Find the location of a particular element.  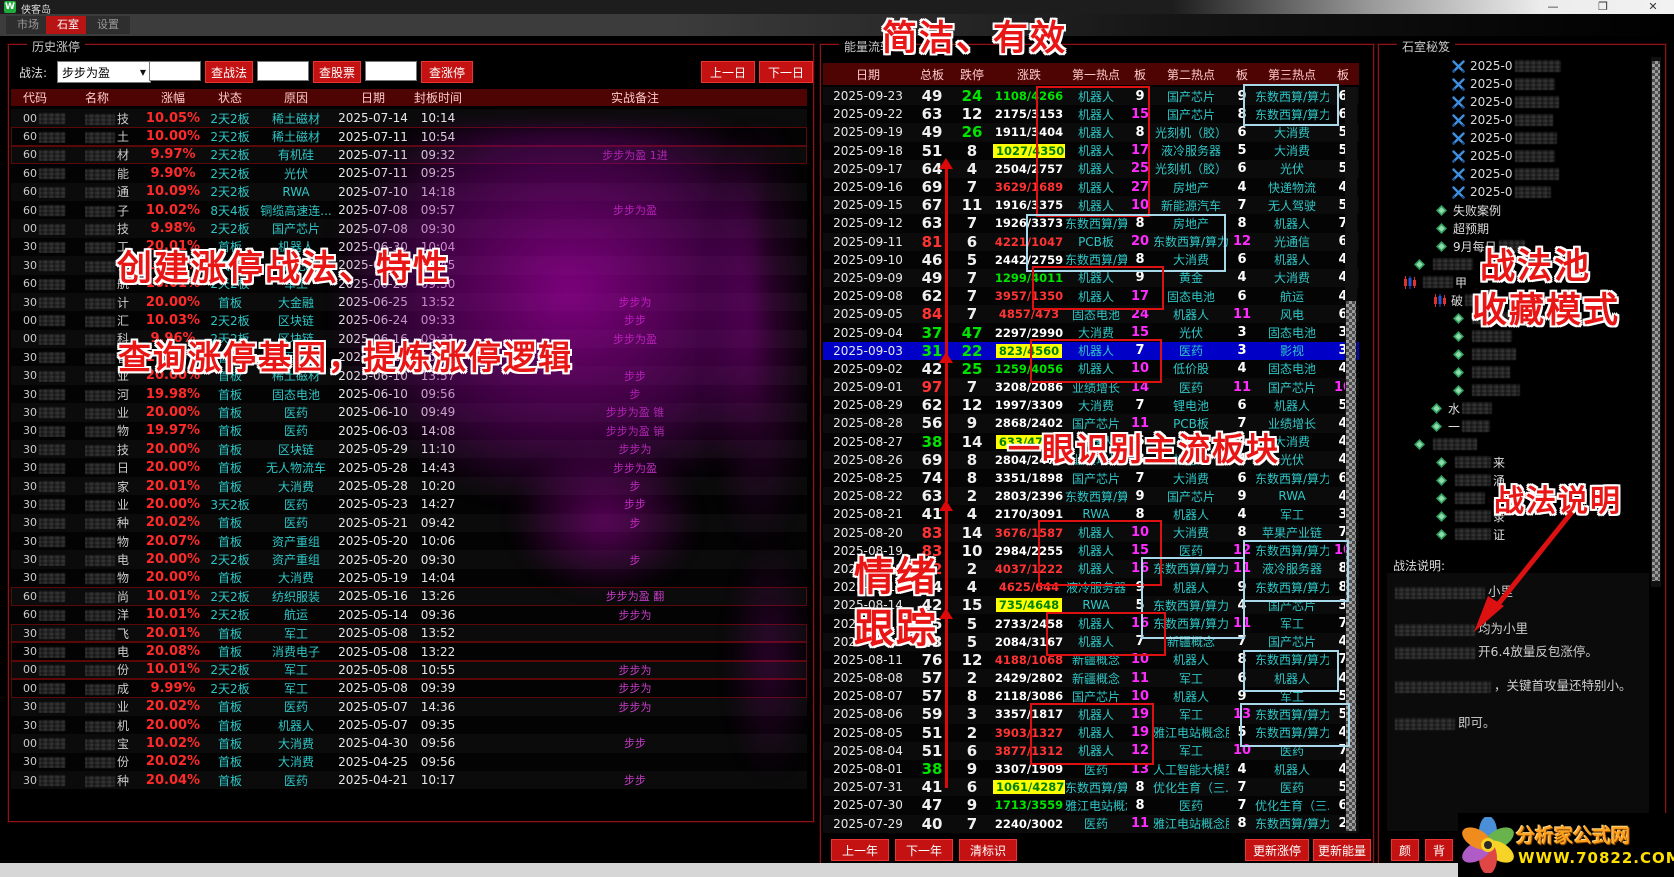

table-row: 30 飞 20.01% 首板 军工 2025-05-08 13:52 is located at coordinates (409, 633).